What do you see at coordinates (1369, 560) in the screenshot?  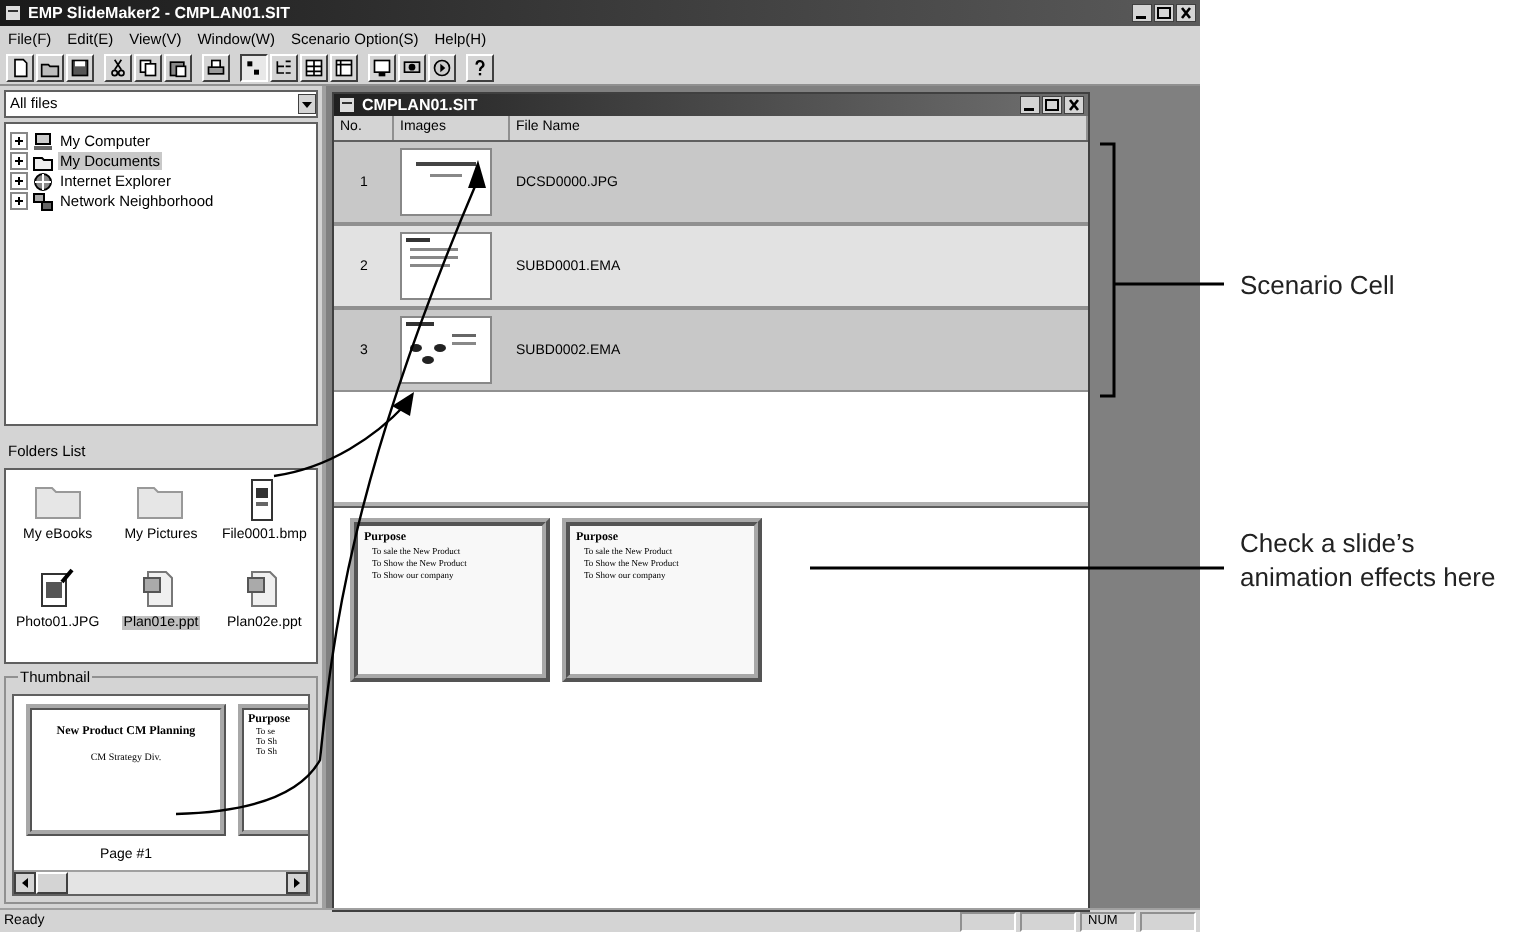 I see `callout-text: Check a slide’s animation effects here` at bounding box center [1369, 560].